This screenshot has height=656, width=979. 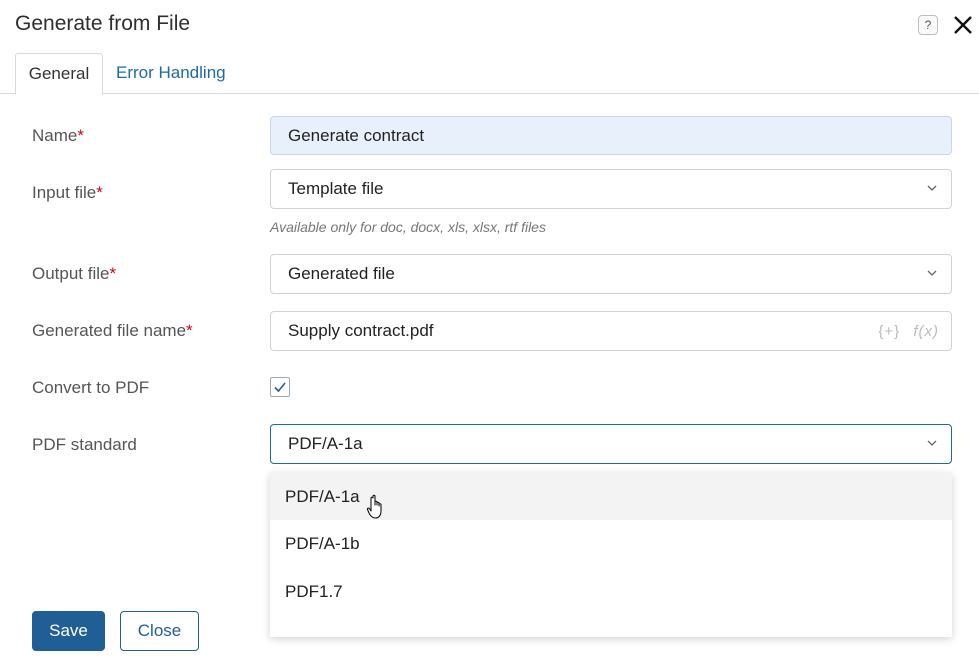 What do you see at coordinates (489, 74) in the screenshot?
I see `tab-bar: General Error Handling` at bounding box center [489, 74].